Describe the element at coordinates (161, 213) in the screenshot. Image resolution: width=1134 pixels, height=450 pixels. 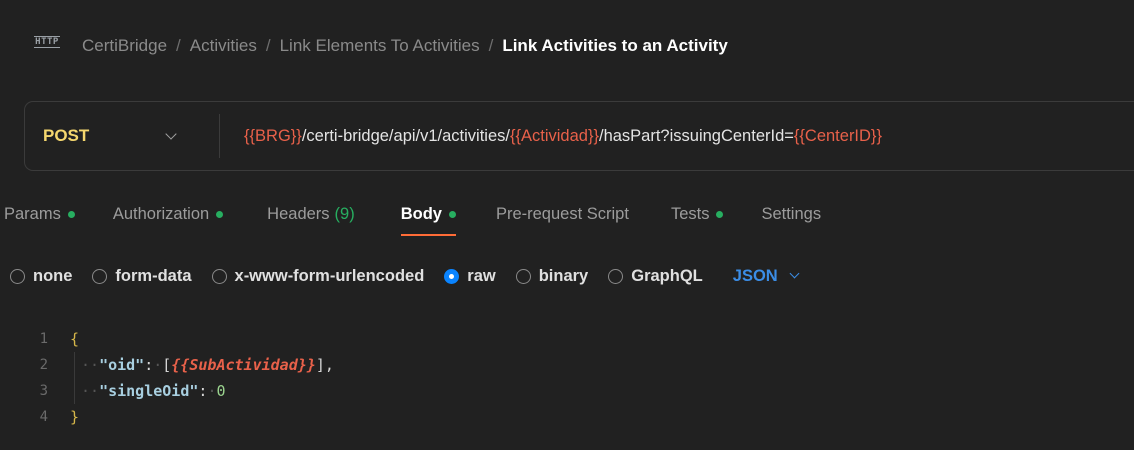
I see `tab-label: Authorization` at that location.